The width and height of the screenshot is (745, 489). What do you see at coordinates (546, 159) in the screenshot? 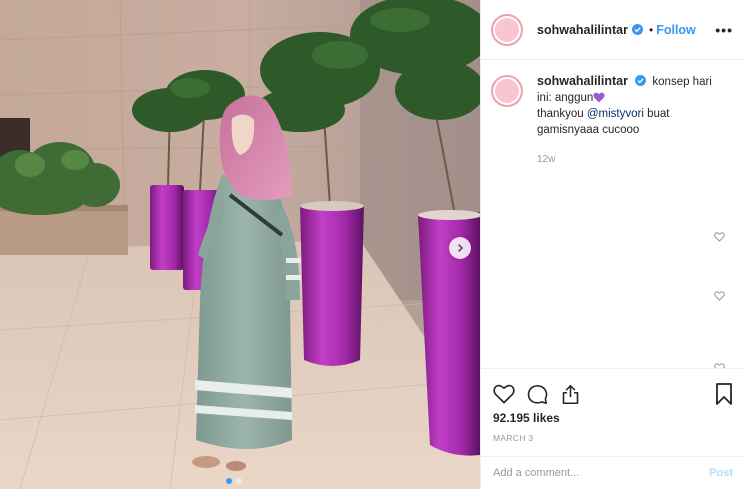
I see `caption-time-ago: 12w` at bounding box center [546, 159].